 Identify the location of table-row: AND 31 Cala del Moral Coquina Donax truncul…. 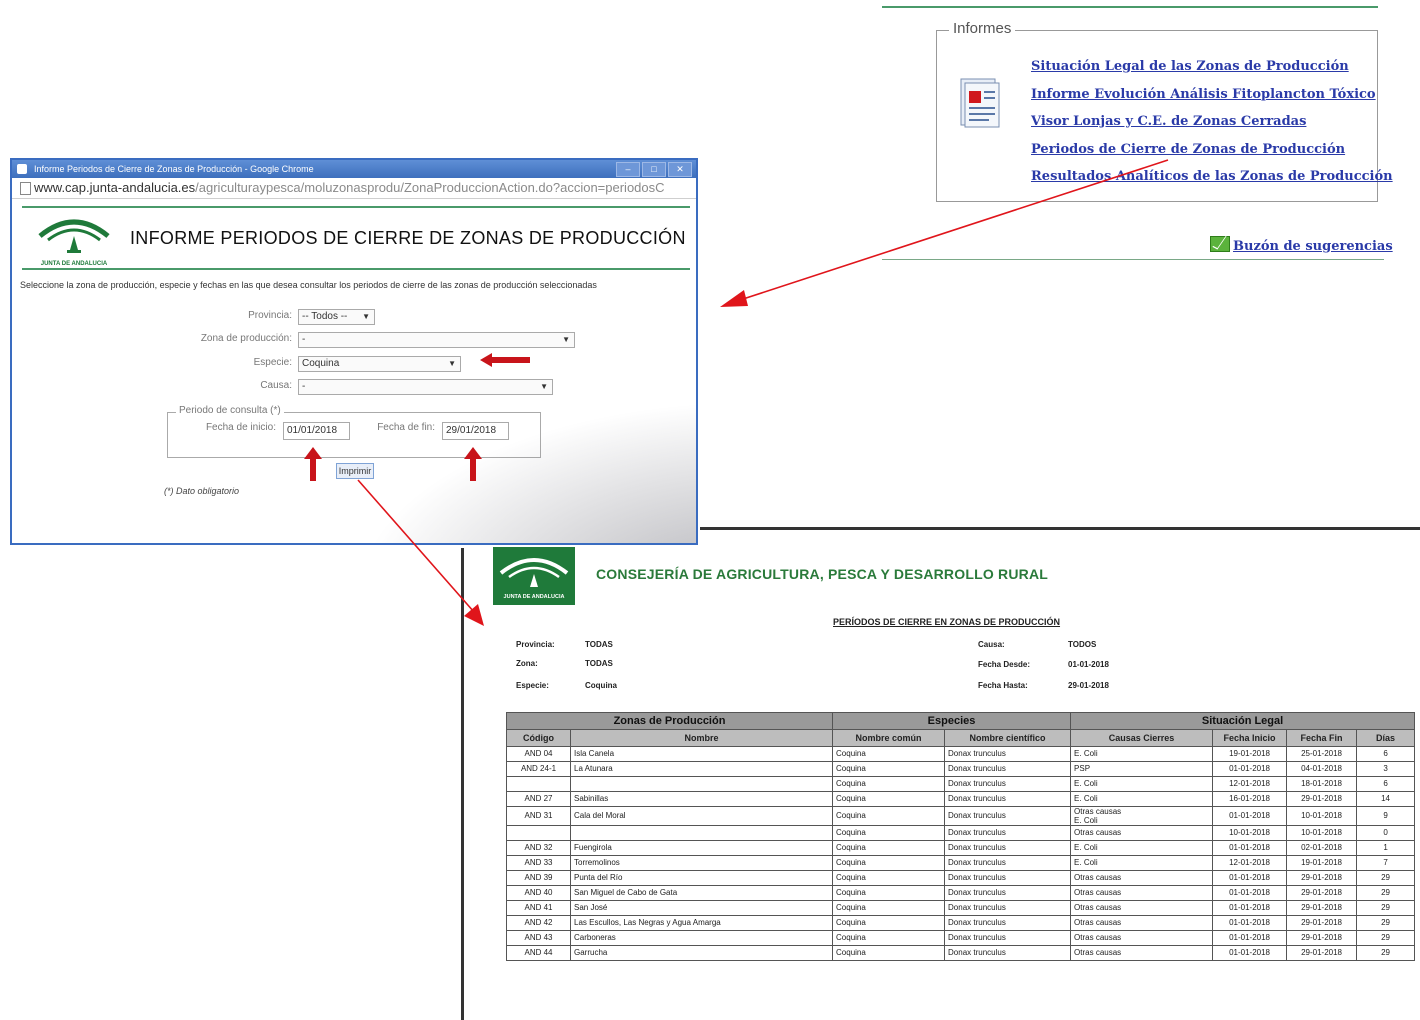
(961, 816).